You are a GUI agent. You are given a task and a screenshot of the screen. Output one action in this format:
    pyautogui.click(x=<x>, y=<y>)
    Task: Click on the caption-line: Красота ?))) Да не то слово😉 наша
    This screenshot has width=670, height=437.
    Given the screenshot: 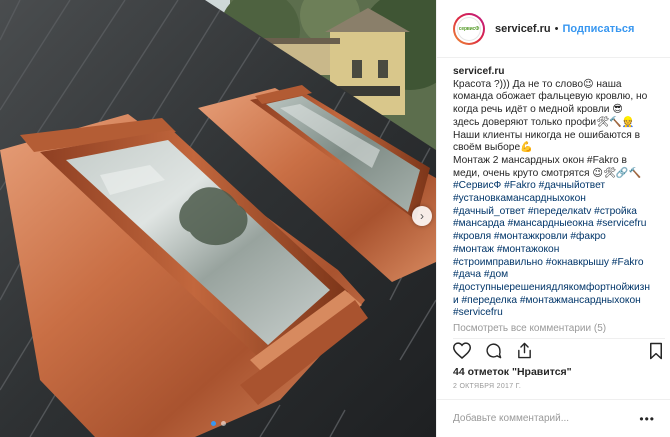 What is the action you would take?
    pyautogui.click(x=537, y=84)
    